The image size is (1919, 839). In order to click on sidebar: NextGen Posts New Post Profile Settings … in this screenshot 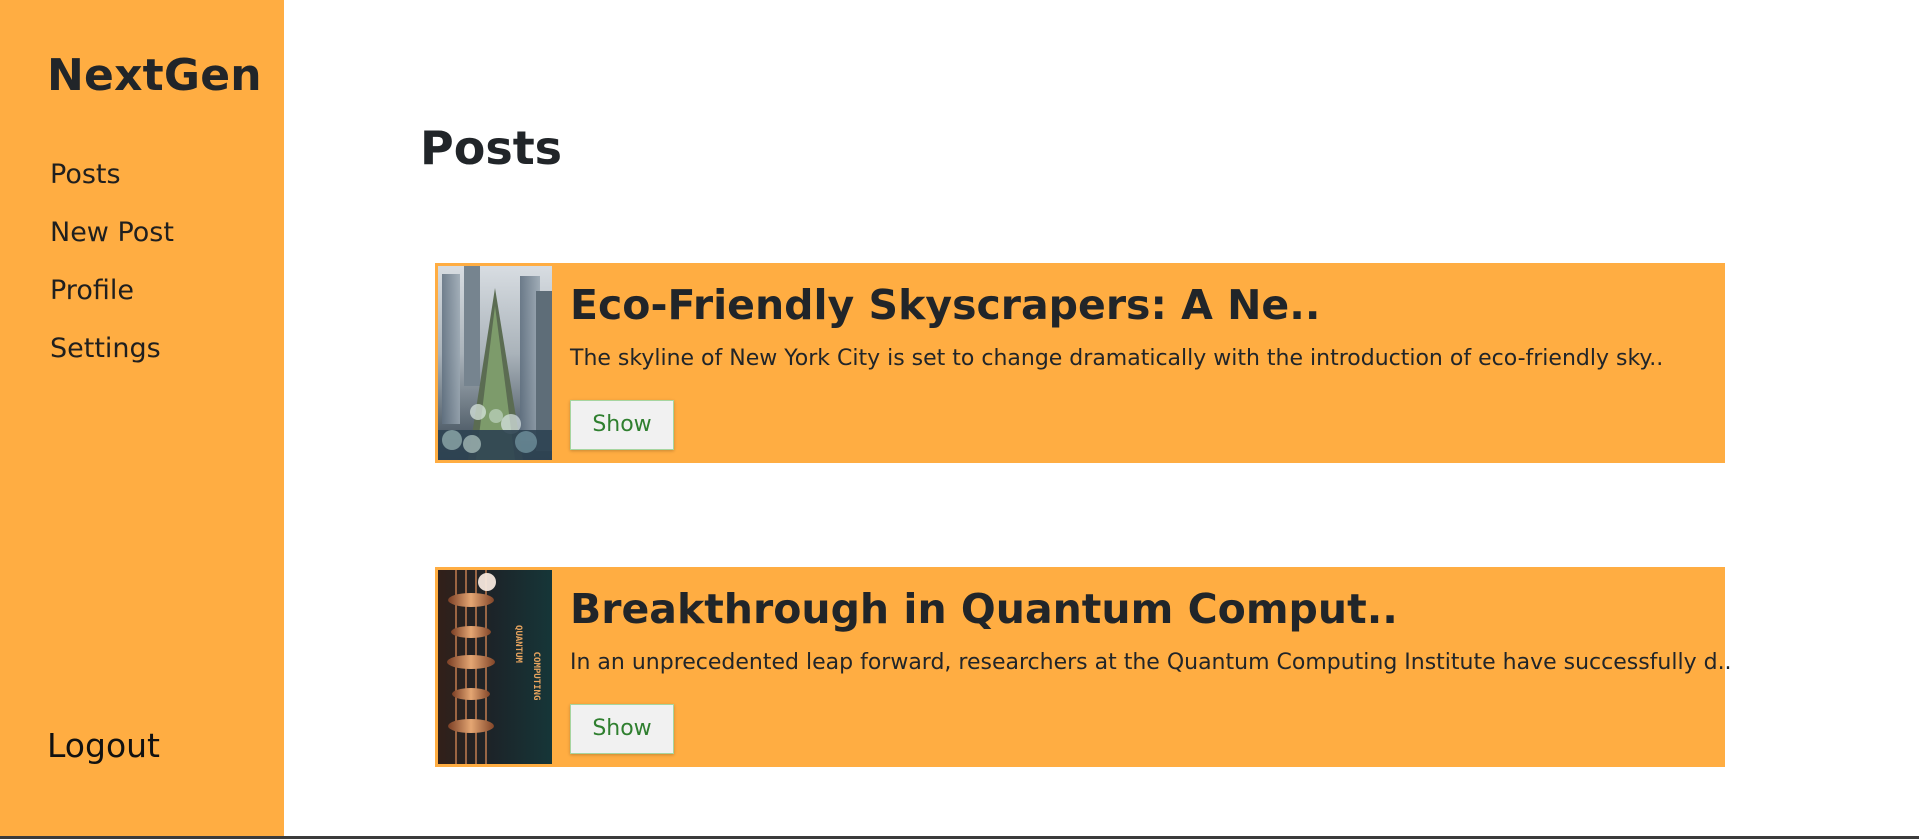, I will do `click(142, 418)`.